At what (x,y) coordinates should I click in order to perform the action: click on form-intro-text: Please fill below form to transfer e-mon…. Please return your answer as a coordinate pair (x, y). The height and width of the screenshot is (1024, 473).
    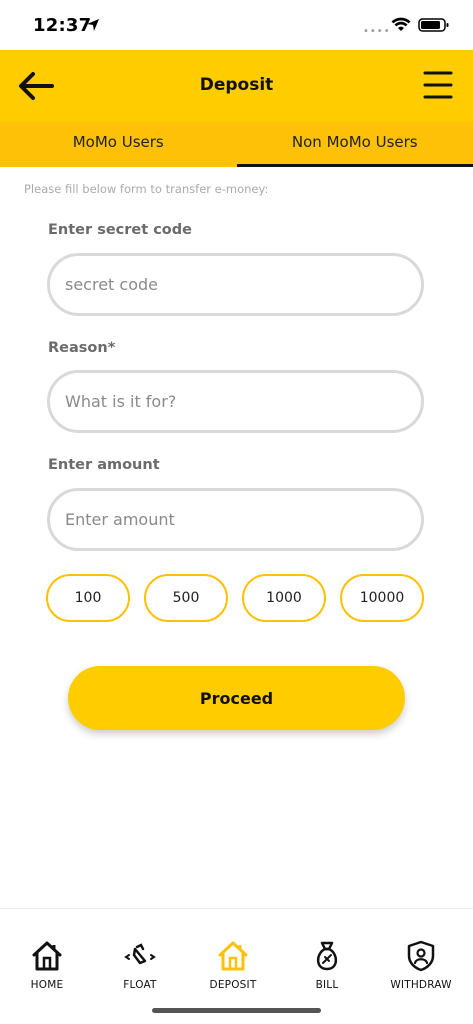
    Looking at the image, I should click on (146, 189).